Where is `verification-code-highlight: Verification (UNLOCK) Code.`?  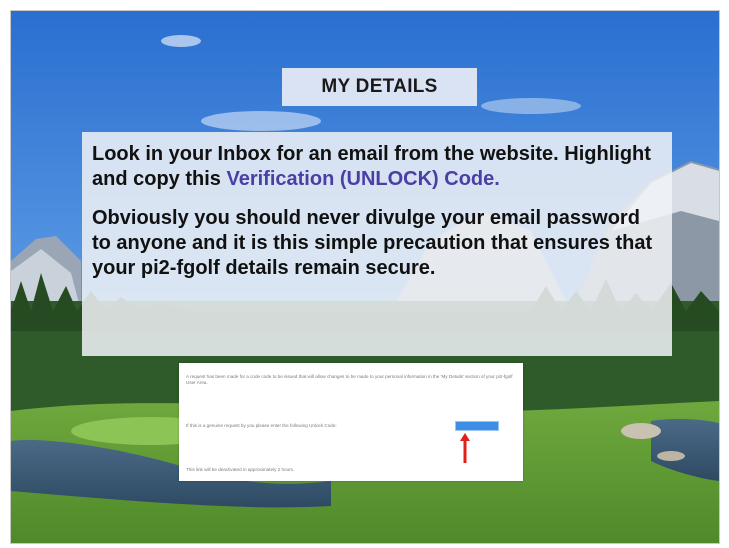
verification-code-highlight: Verification (UNLOCK) Code. is located at coordinates (363, 179).